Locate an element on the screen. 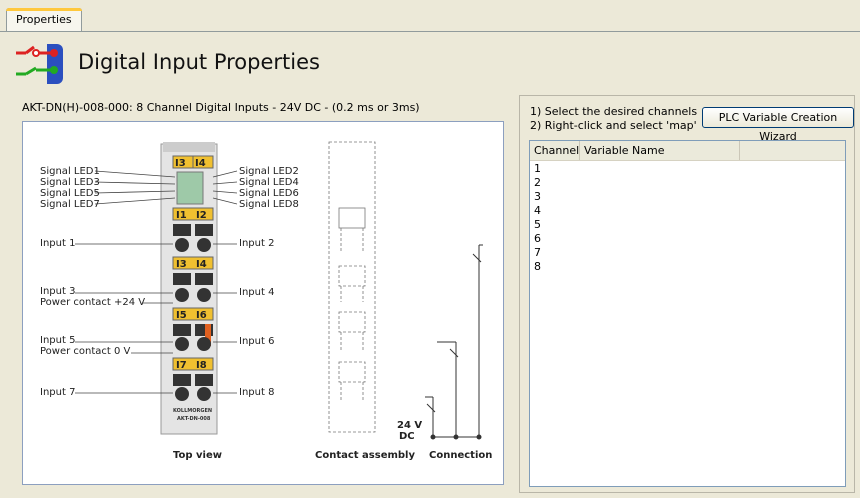 The width and height of the screenshot is (860, 498). instruction-line: 2) Right-click and select 'map' is located at coordinates (613, 125).